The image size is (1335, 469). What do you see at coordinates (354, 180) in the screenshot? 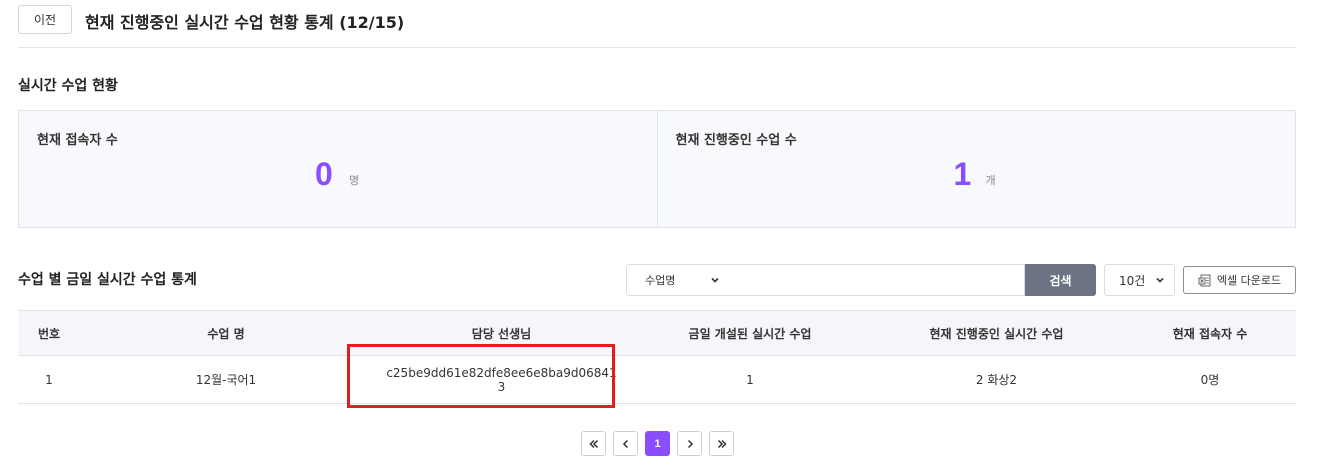
I see `connected-users-unit: 명` at bounding box center [354, 180].